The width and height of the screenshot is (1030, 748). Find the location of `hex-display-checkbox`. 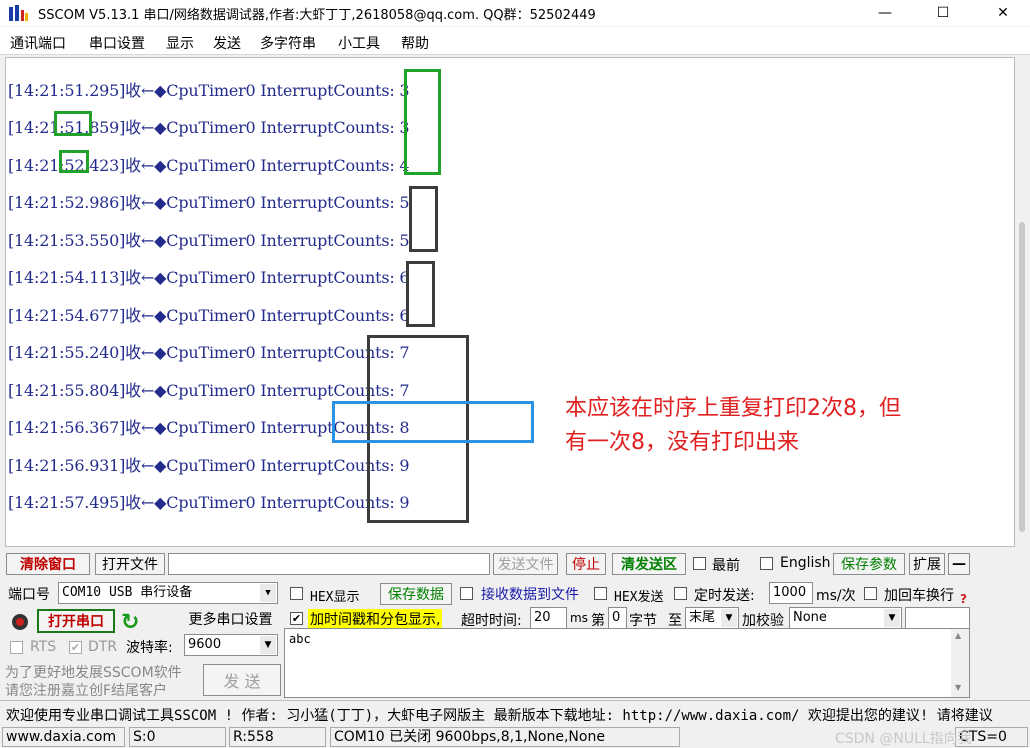

hex-display-checkbox is located at coordinates (296, 593).